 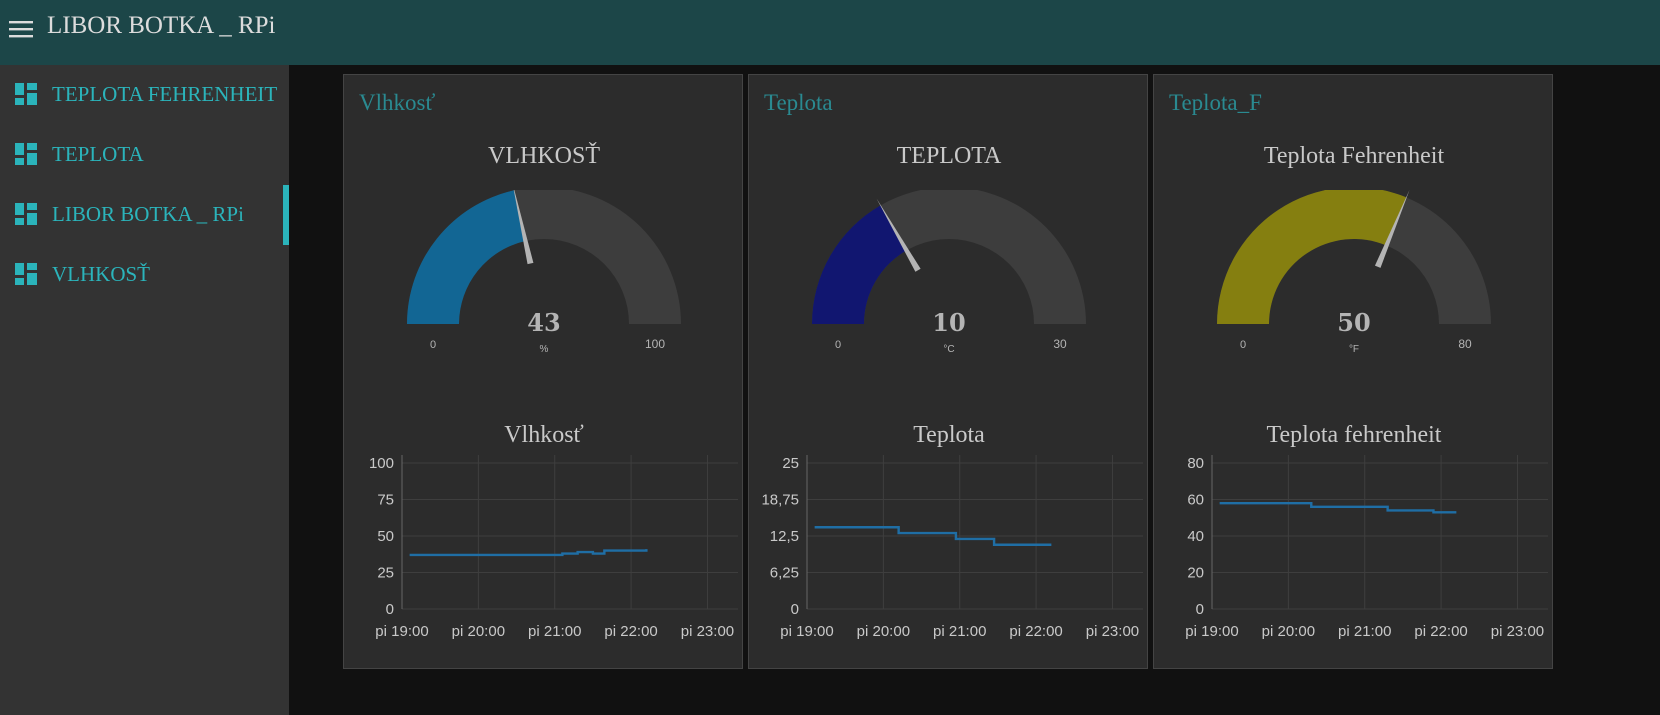 I want to click on gauge-max: 100, so click(x=655, y=344).